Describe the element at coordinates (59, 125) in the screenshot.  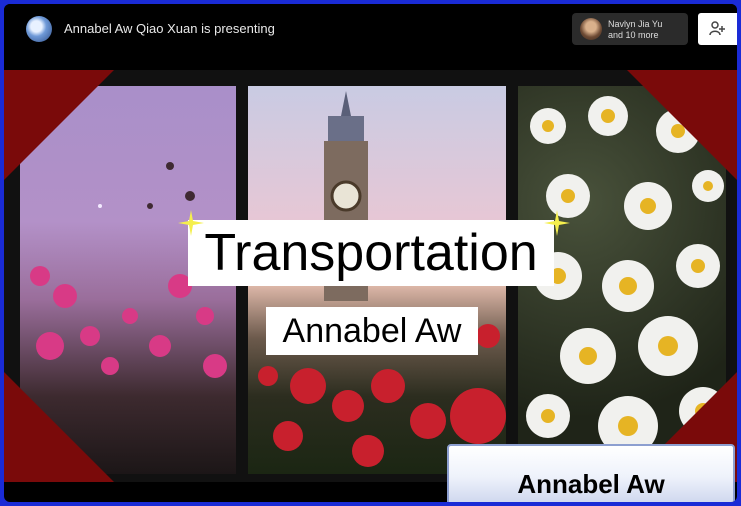
I see `corner-accent-top-left` at that location.